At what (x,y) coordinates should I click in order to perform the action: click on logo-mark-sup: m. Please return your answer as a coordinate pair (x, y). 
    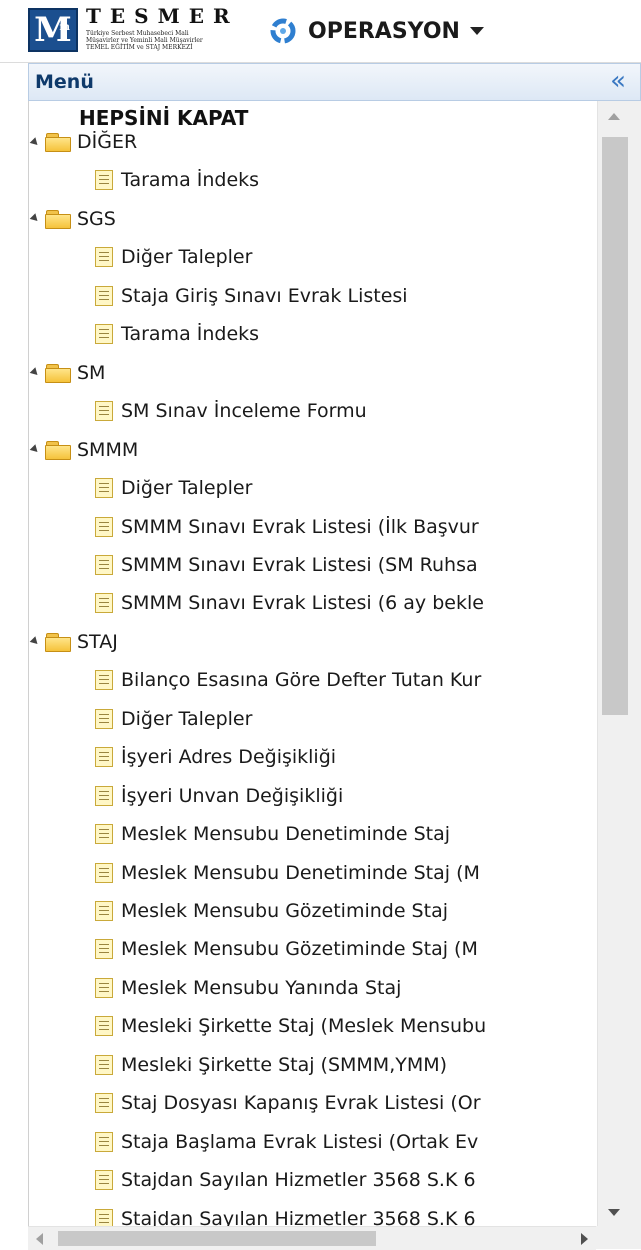
    Looking at the image, I should click on (64, 27).